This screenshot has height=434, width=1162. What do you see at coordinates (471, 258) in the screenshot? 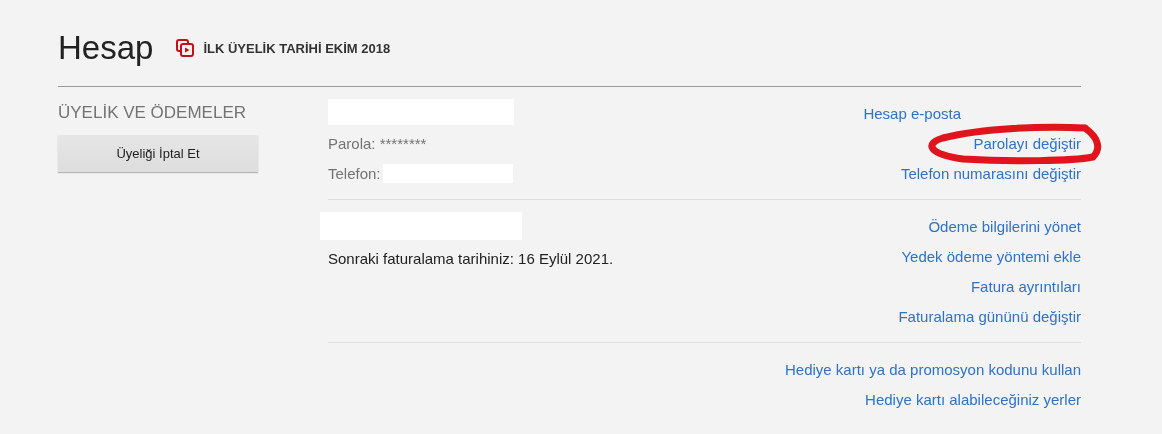
I see `info-text: Sonraki faturalama tarihiniz: 16 Eylül 2021.` at bounding box center [471, 258].